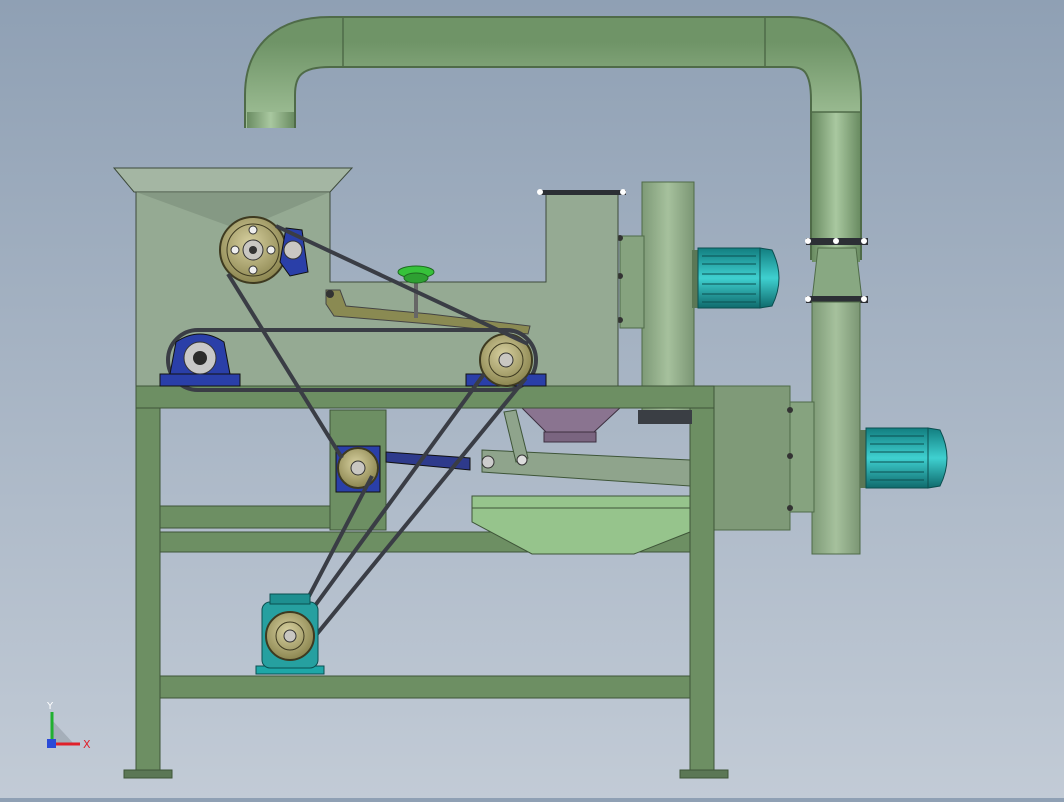 This screenshot has height=802, width=1064. Describe the element at coordinates (829, 396) in the screenshot. I see `right-blower` at that location.